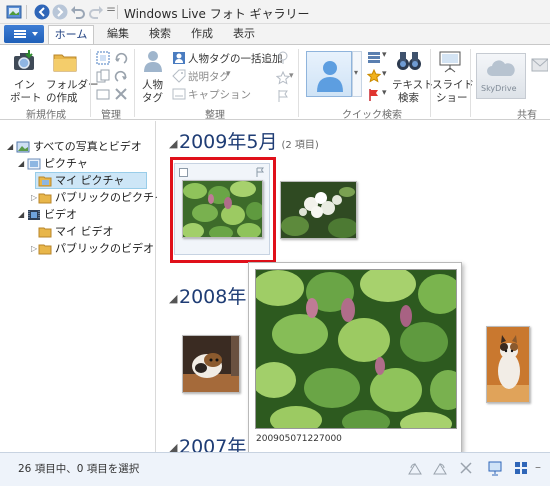 Image resolution: width=550 pixels, height=486 pixels. Describe the element at coordinates (228, 74) in the screenshot. I see `desc-tag-dropdown-icon: ▾` at that location.